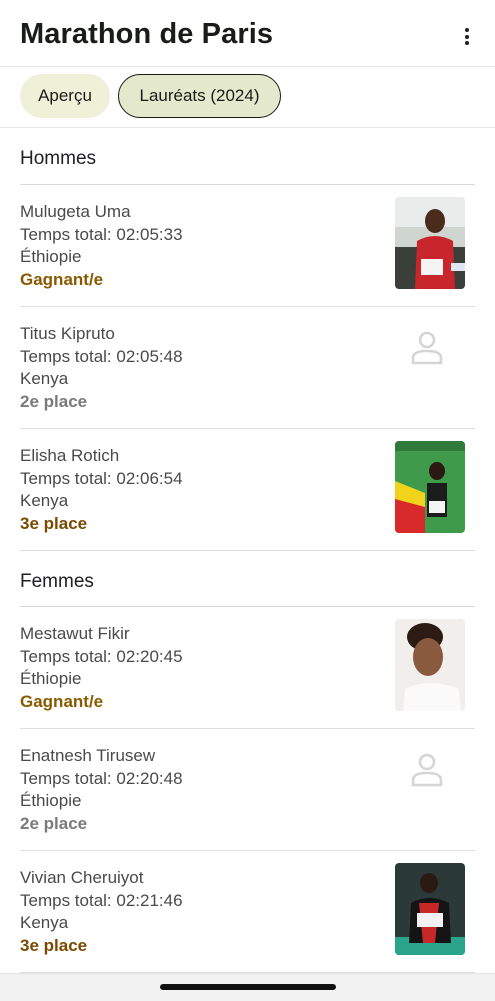 The height and width of the screenshot is (1001, 495). Describe the element at coordinates (75, 211) in the screenshot. I see `athlete-name: Mulugeta Uma` at that location.